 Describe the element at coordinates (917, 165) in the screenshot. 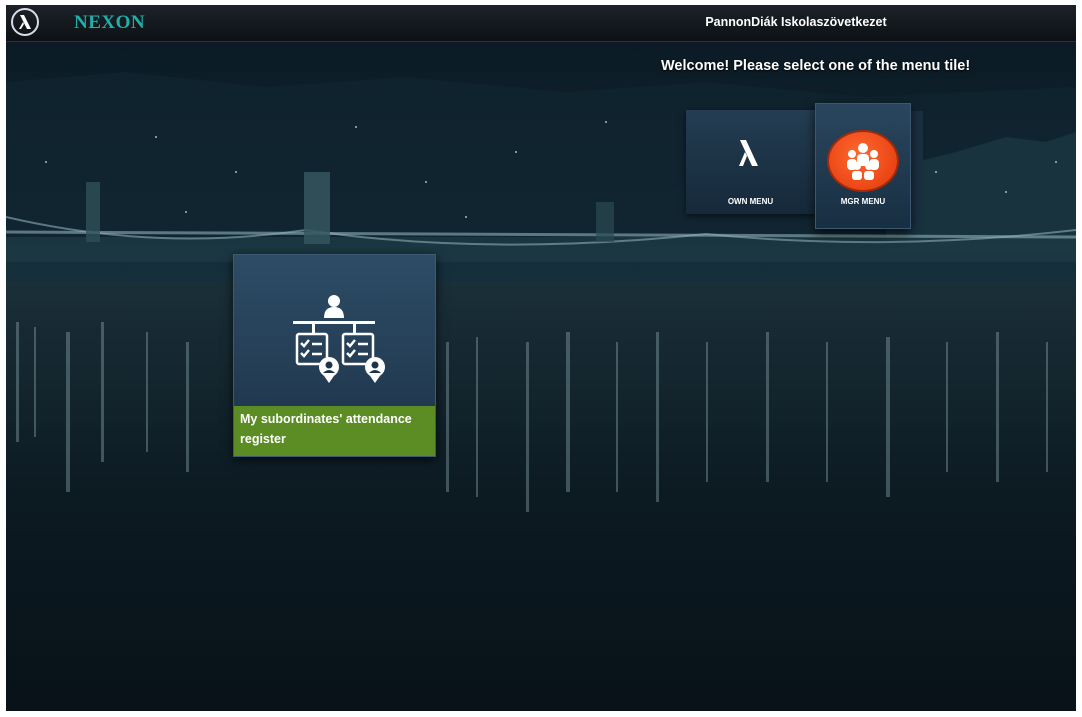

I see `tile-edge` at that location.